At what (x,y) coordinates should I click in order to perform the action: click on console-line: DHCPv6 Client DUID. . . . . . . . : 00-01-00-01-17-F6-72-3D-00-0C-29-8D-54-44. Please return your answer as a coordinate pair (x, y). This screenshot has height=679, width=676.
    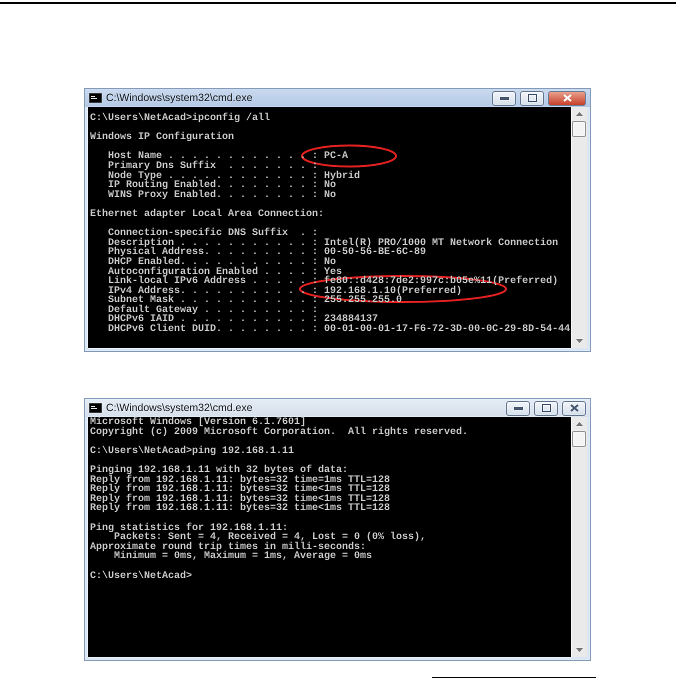
    Looking at the image, I should click on (339, 330).